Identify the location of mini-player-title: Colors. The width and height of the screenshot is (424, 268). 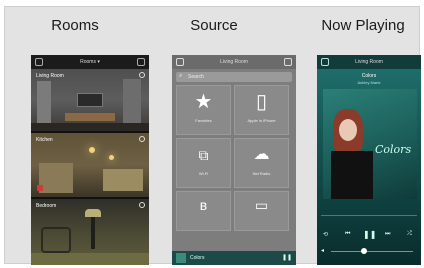
(197, 258).